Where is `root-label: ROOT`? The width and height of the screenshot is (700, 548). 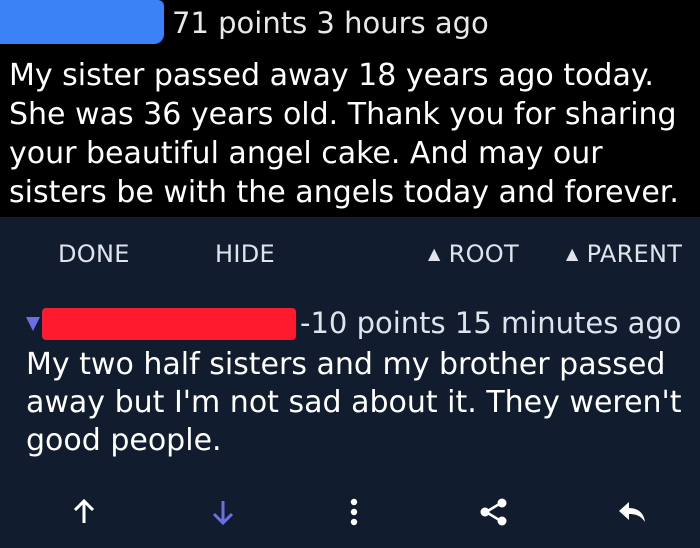
root-label: ROOT is located at coordinates (483, 254).